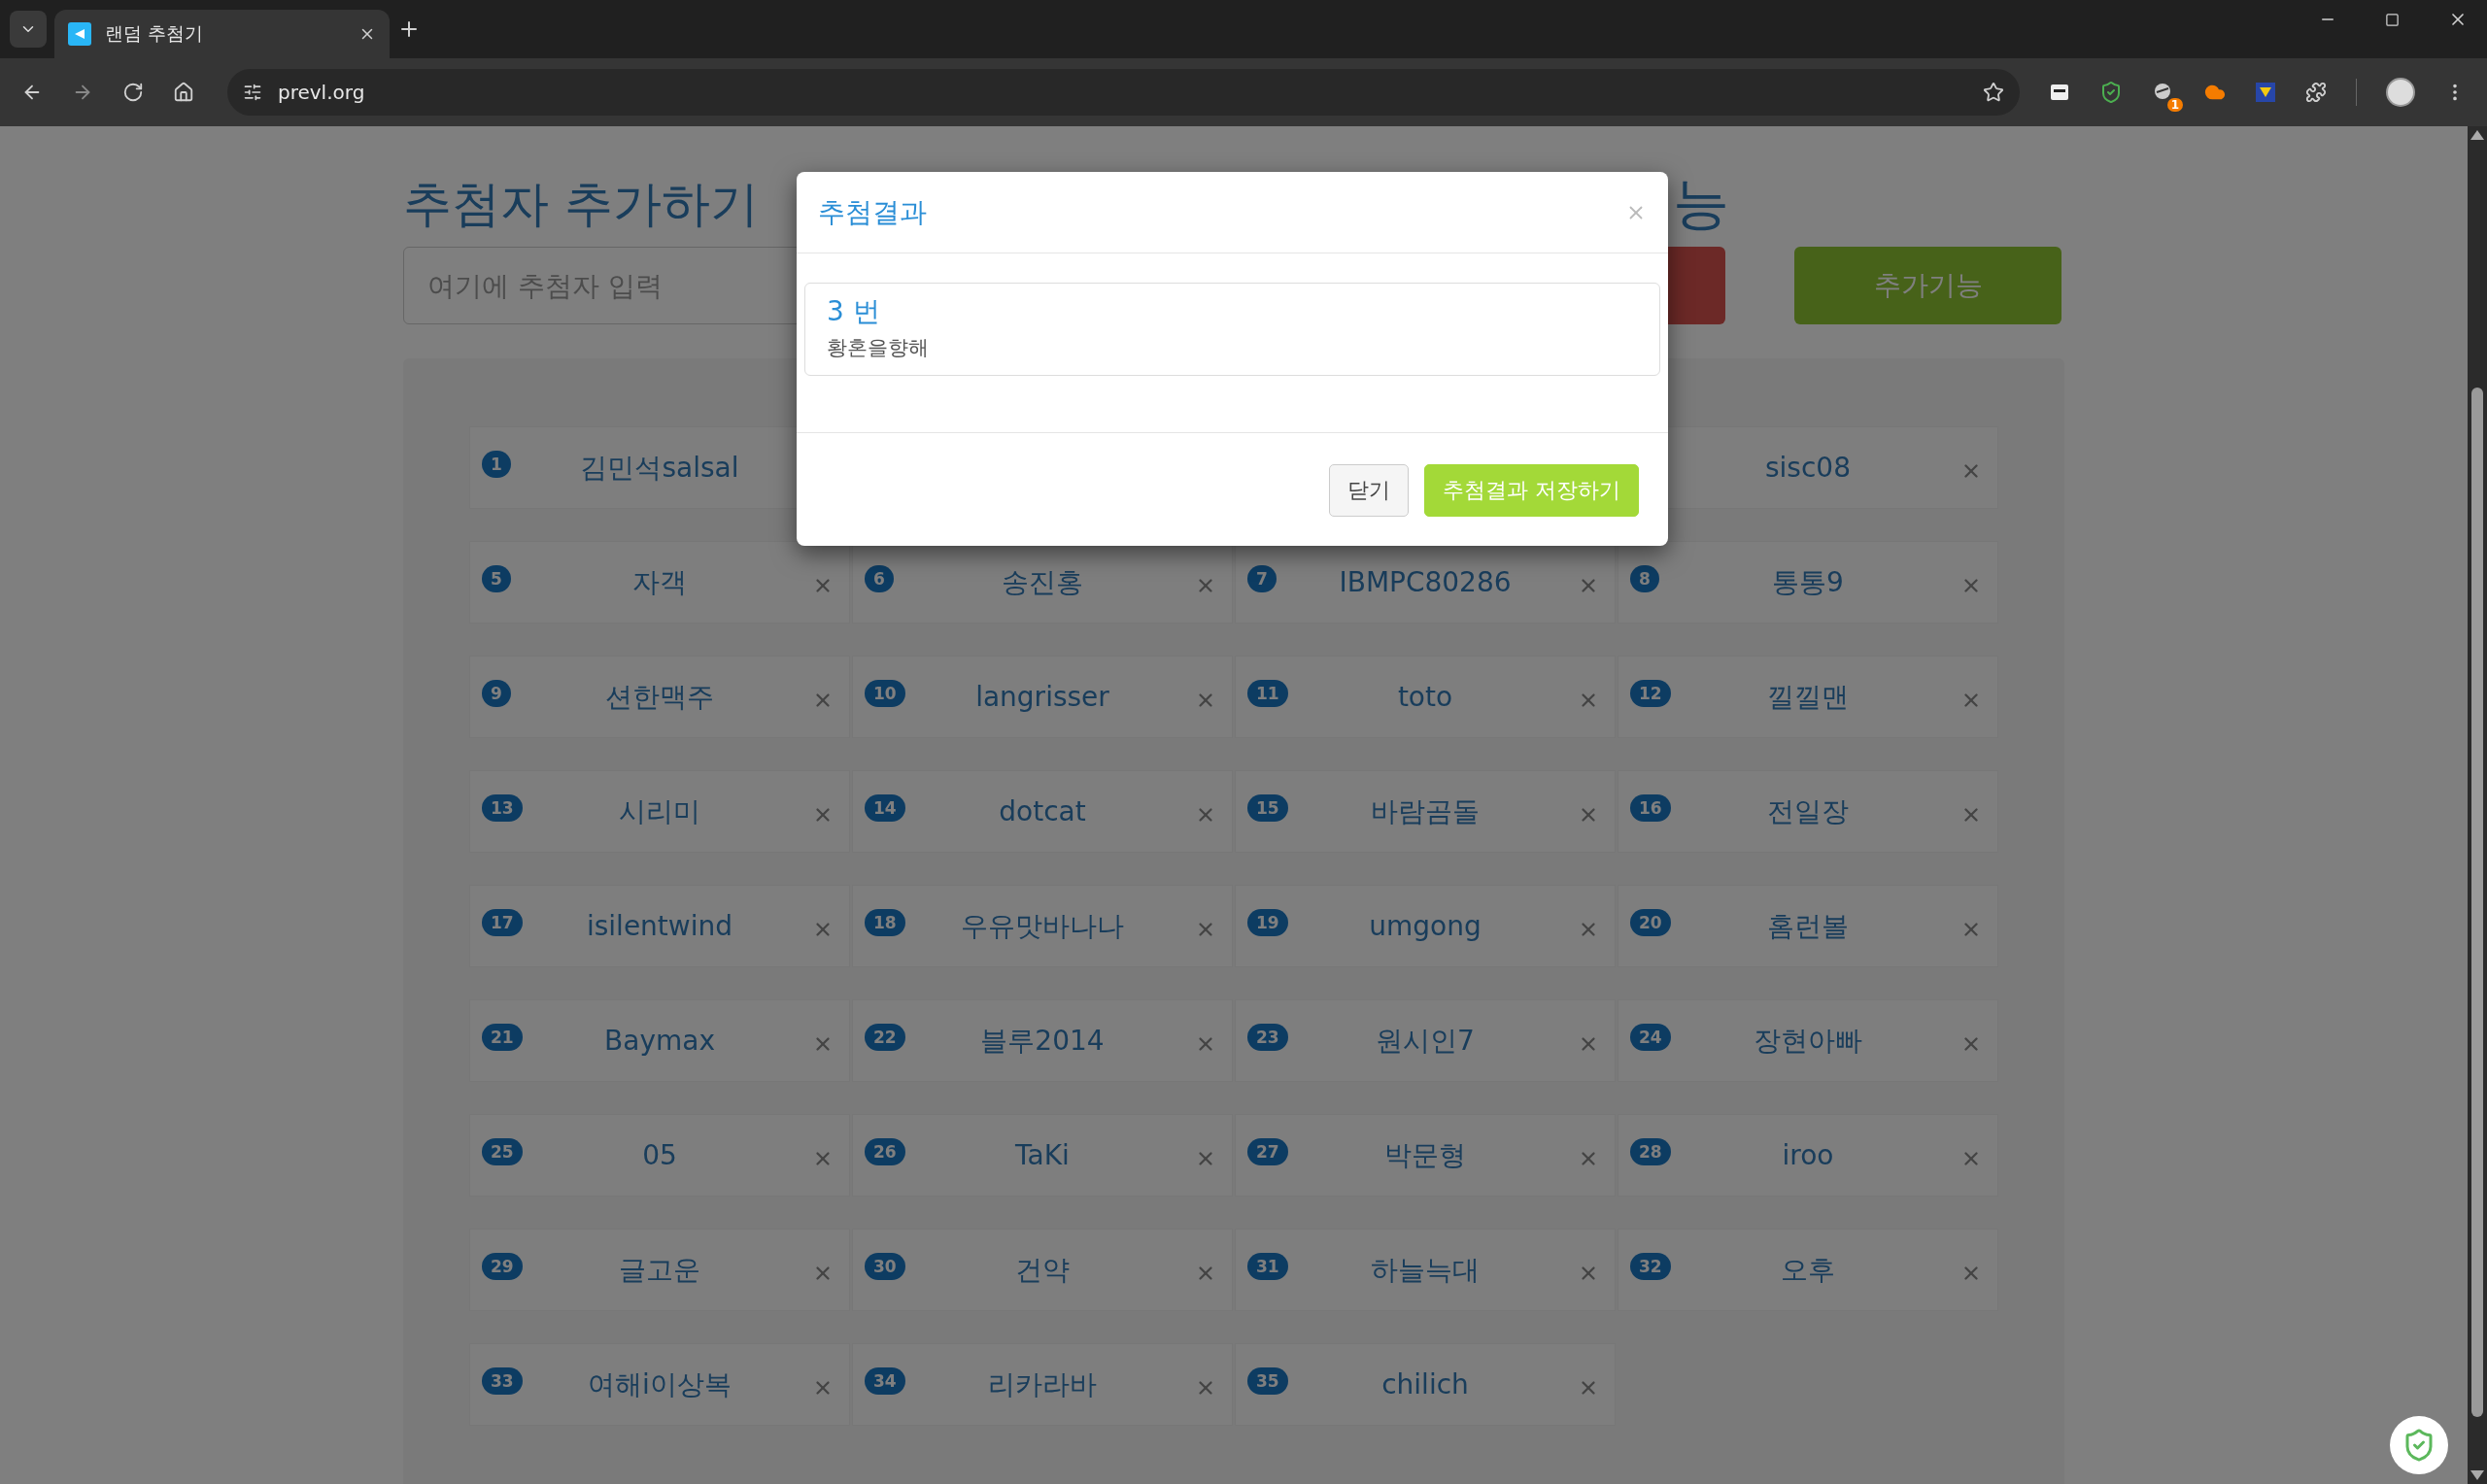 Image resolution: width=2487 pixels, height=1484 pixels. Describe the element at coordinates (1123, 92) in the screenshot. I see `address-bar: prevl.org` at that location.